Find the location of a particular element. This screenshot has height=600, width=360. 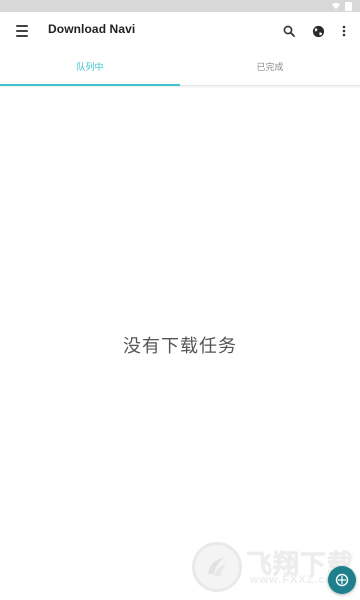

status-bar is located at coordinates (180, 6).